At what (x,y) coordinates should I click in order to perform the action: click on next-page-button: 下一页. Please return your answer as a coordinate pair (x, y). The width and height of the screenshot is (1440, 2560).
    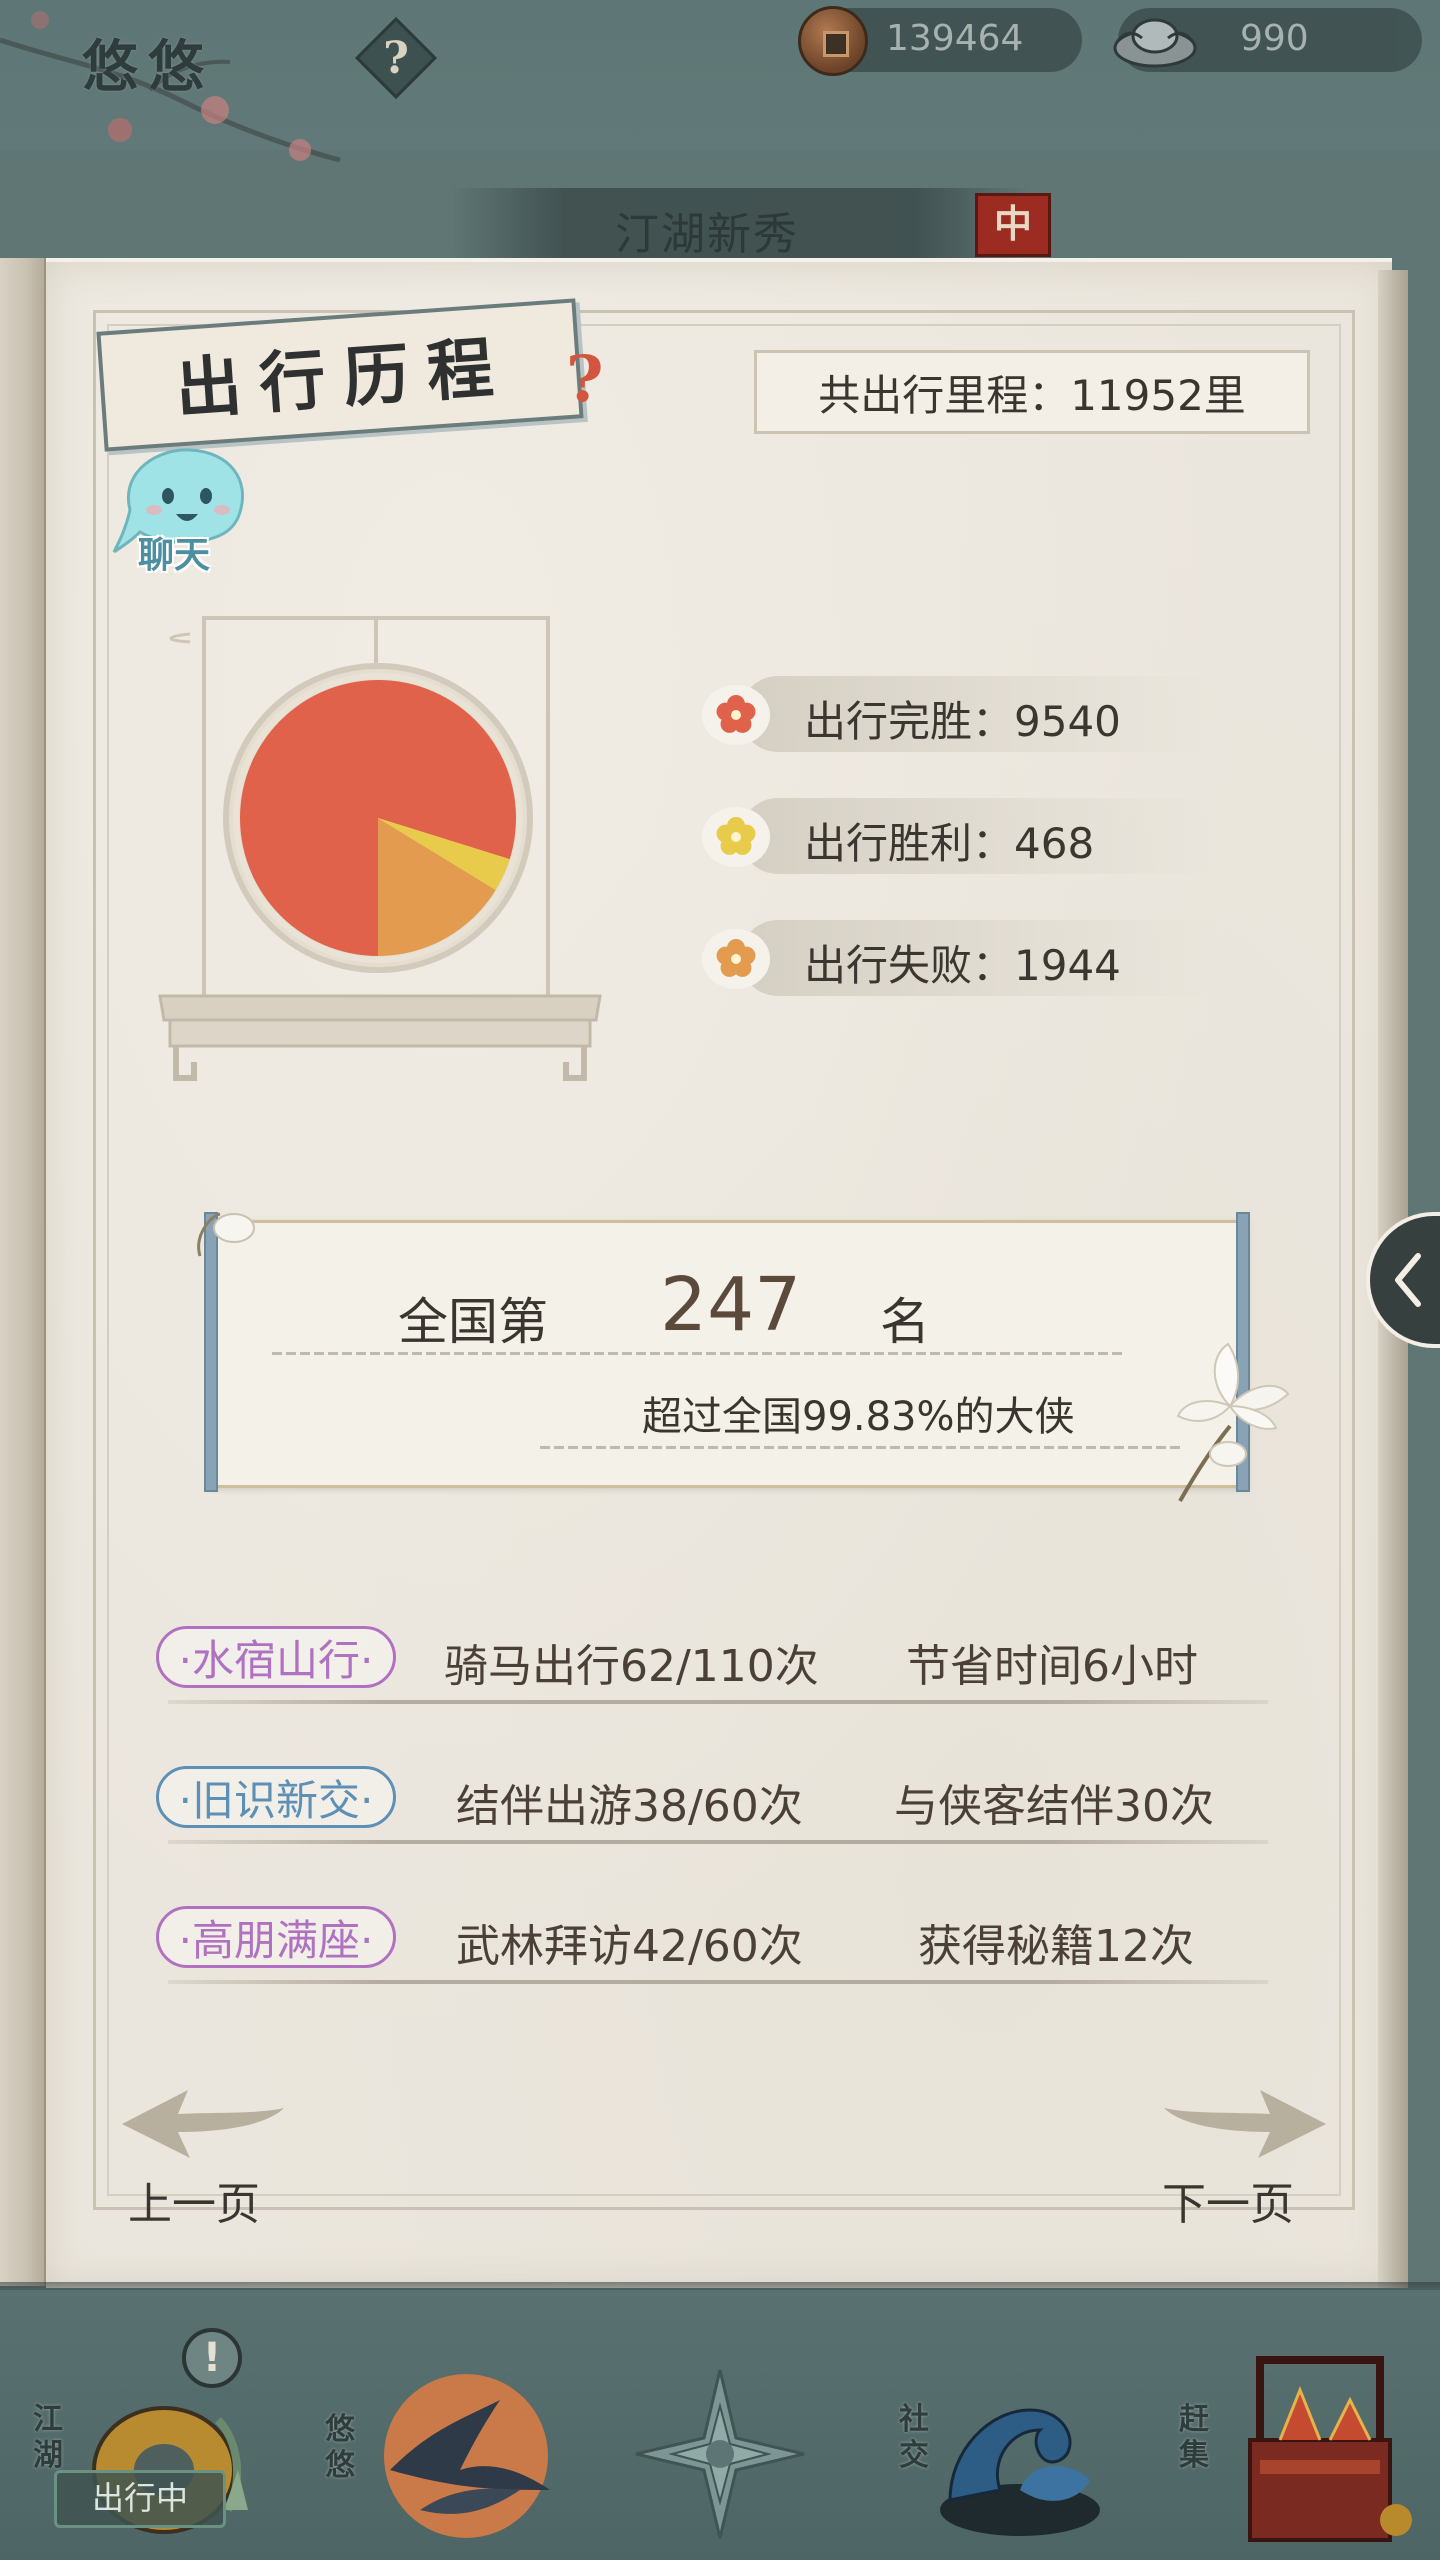
    Looking at the image, I should click on (1240, 2157).